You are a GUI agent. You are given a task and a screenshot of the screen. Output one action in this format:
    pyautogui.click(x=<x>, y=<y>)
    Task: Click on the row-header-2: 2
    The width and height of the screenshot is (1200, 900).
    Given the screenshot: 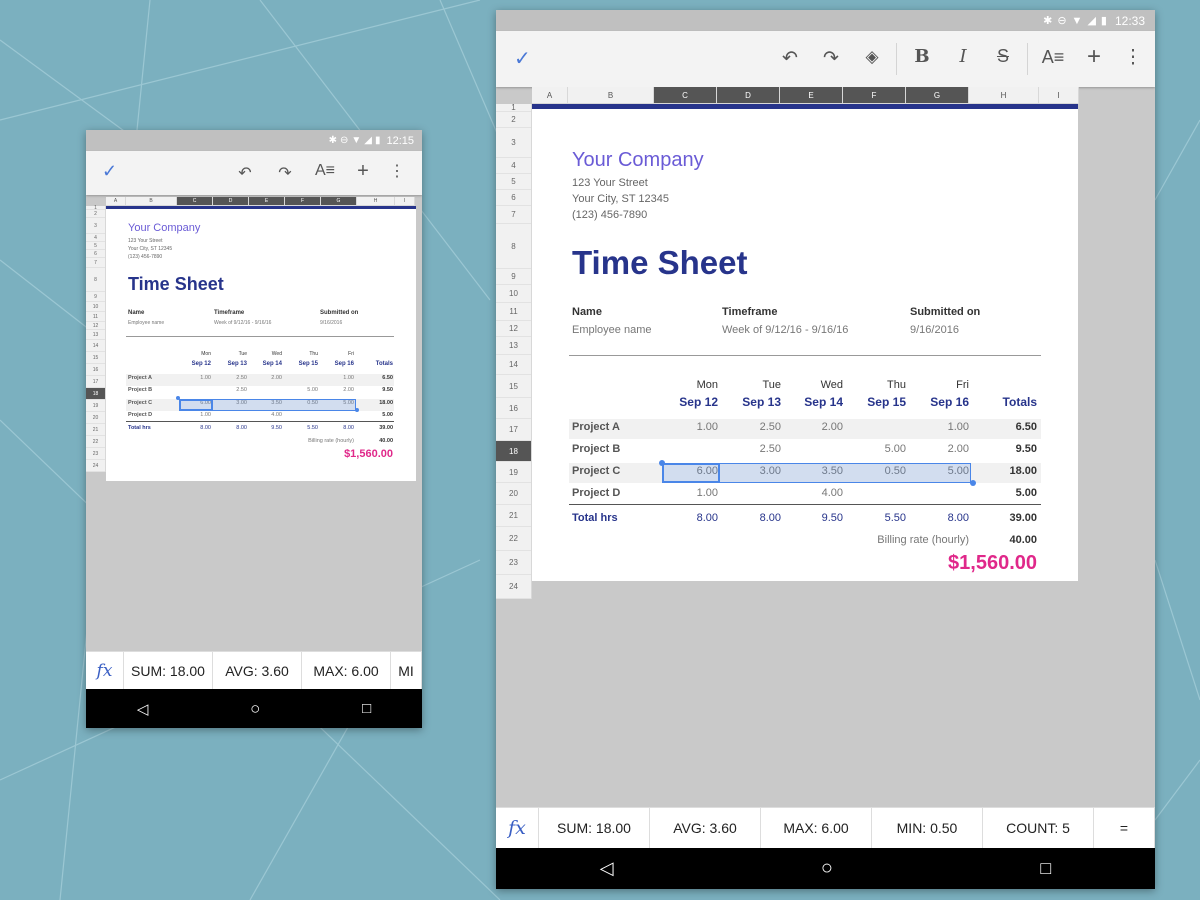 What is the action you would take?
    pyautogui.click(x=95, y=214)
    